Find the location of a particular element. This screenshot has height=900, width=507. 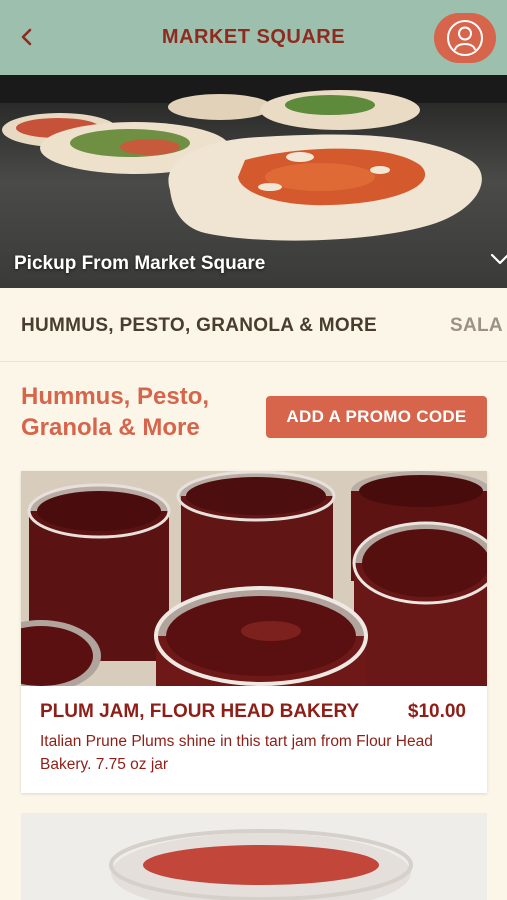

tab-hummus-pesto-granola: HUMMUS, PESTO, GRANOLA & MORE is located at coordinates (199, 326).